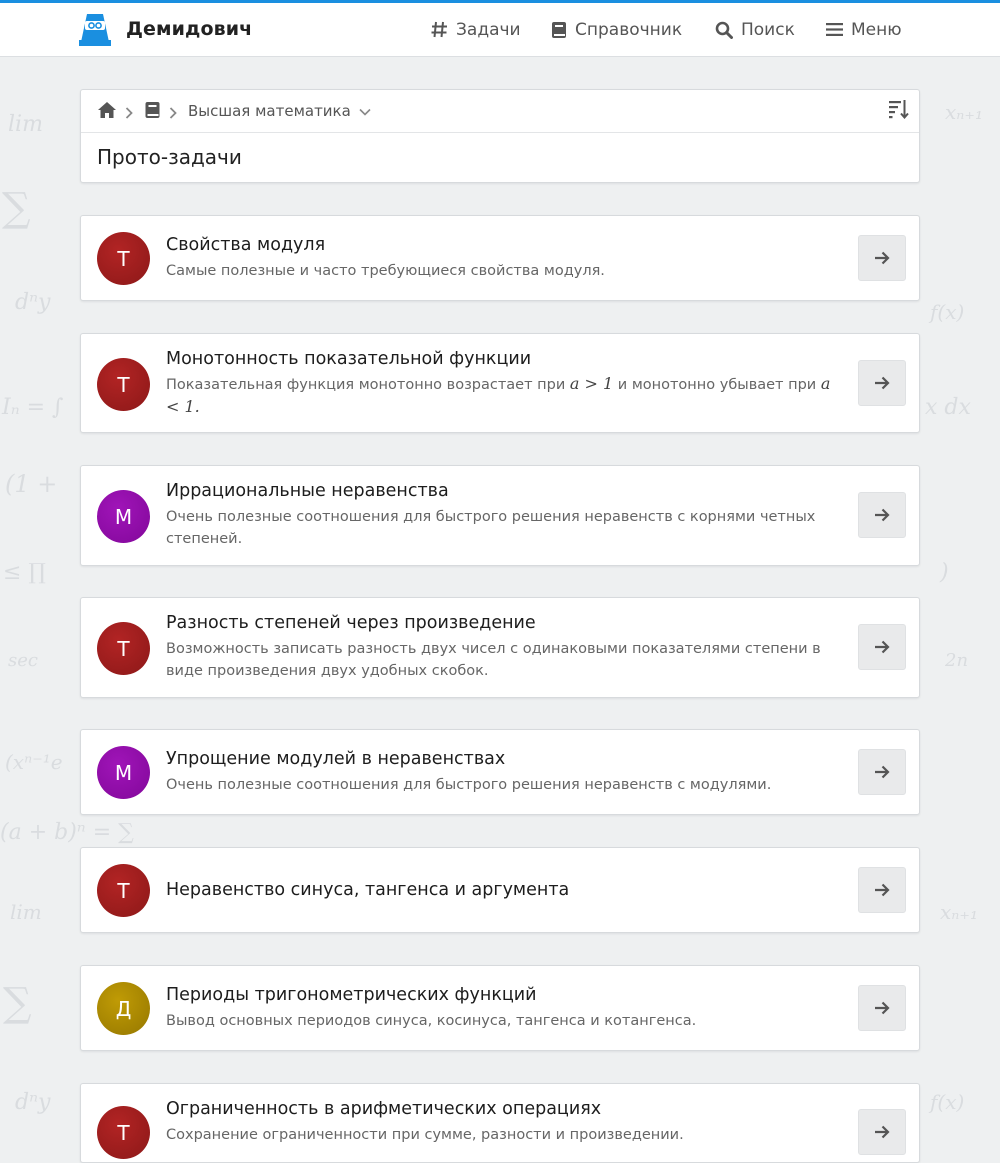 The width and height of the screenshot is (1000, 1163). What do you see at coordinates (189, 29) in the screenshot?
I see `brand-name: Демидович` at bounding box center [189, 29].